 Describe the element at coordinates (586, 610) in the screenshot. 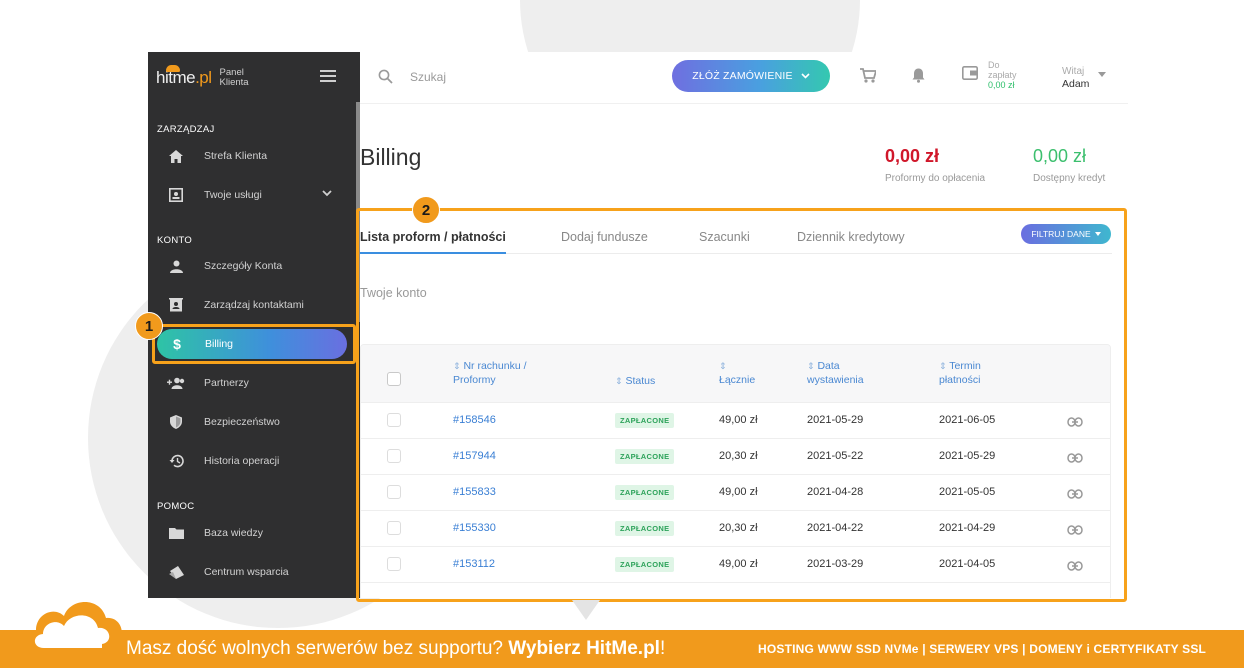

I see `background-arrow` at that location.